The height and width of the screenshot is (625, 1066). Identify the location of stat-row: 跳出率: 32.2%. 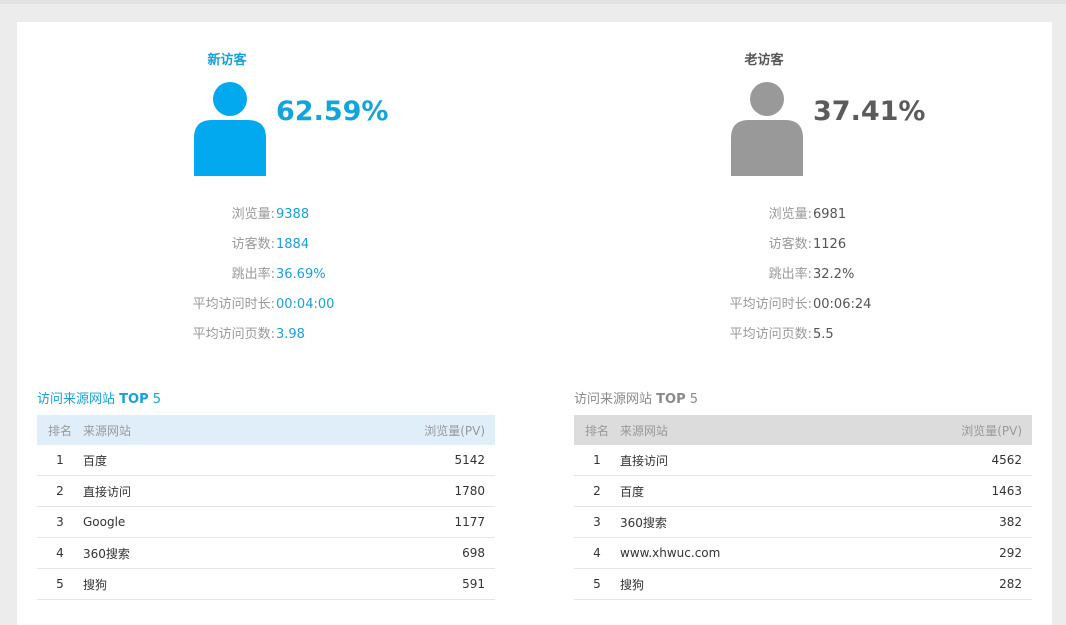
(803, 275).